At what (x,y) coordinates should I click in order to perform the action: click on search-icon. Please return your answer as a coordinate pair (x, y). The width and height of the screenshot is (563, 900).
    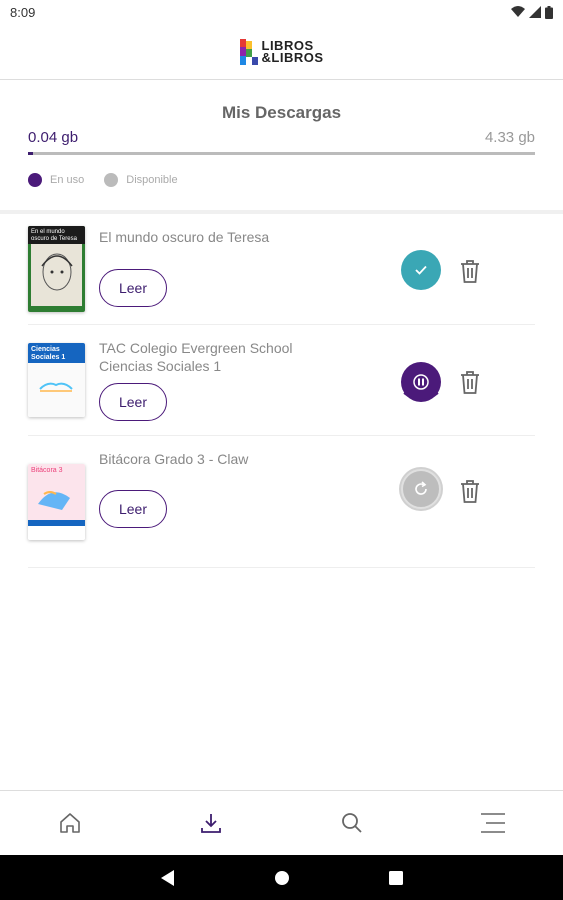
    Looking at the image, I should click on (351, 823).